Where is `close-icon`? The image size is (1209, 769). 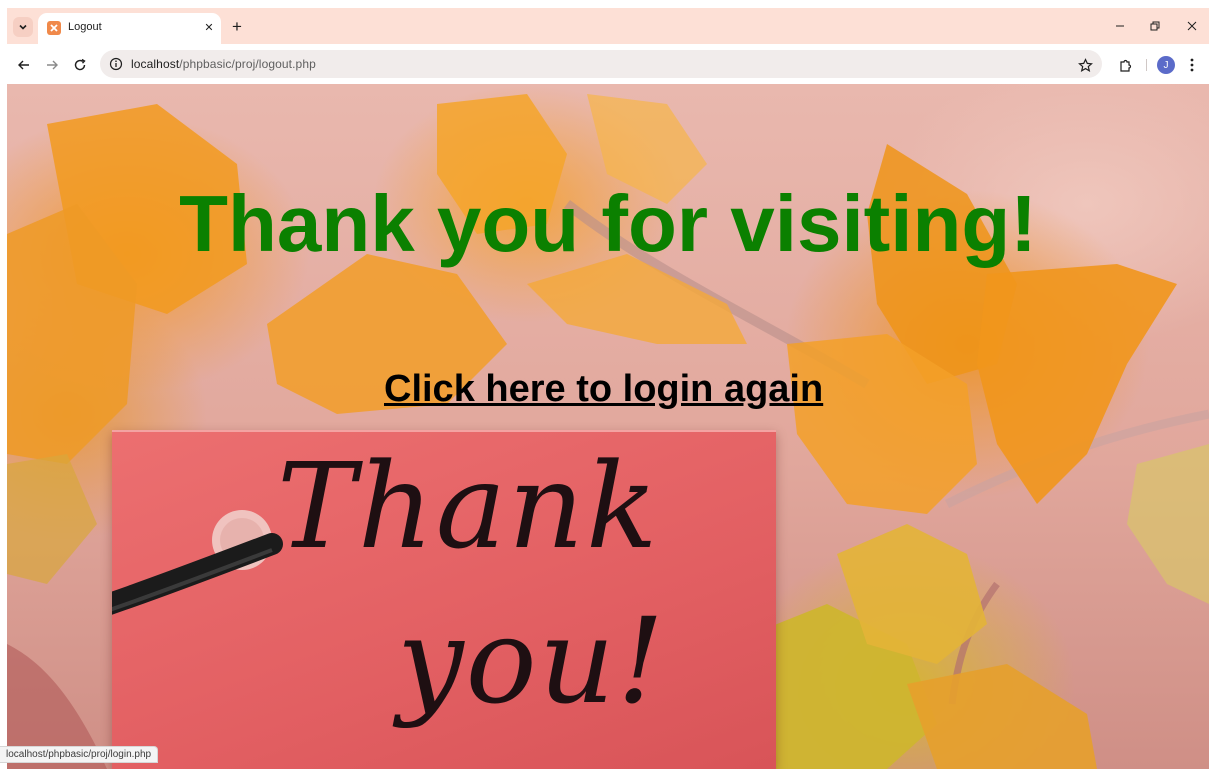 close-icon is located at coordinates (1192, 26).